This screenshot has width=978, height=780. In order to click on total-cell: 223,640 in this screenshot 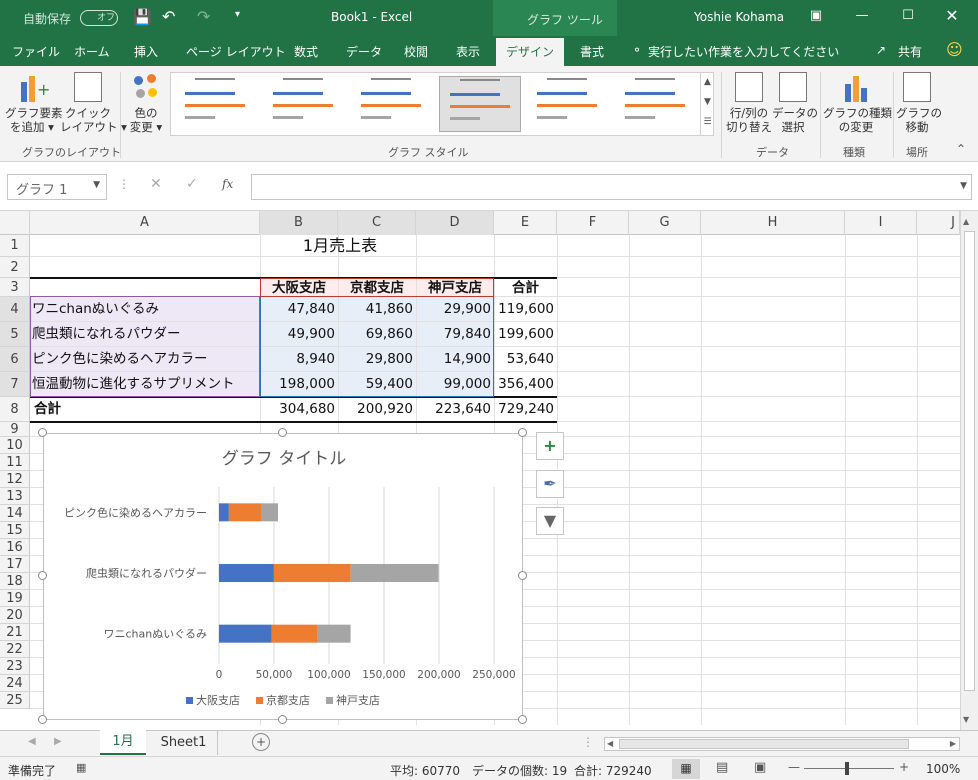, I will do `click(453, 409)`.